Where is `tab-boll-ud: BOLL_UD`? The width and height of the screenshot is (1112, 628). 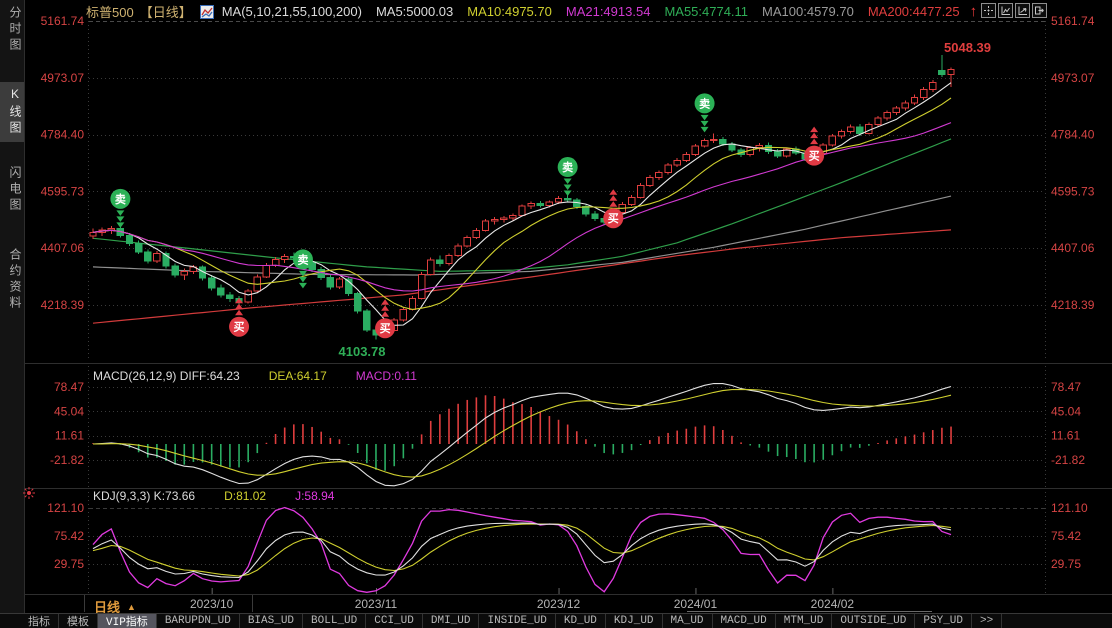
tab-boll-ud: BOLL_UD is located at coordinates (335, 621).